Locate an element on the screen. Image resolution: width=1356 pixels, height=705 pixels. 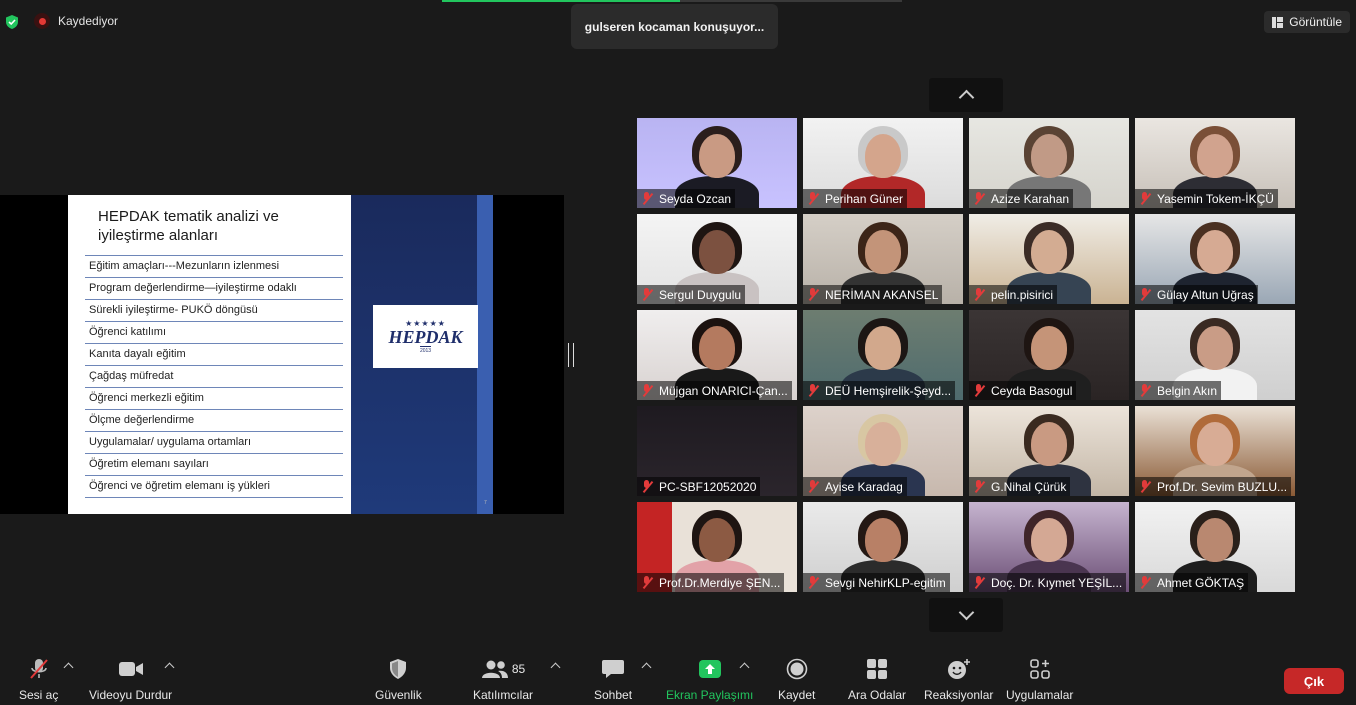
participant-tile: Gülay Altun Uğraş is located at coordinates (1215, 259).